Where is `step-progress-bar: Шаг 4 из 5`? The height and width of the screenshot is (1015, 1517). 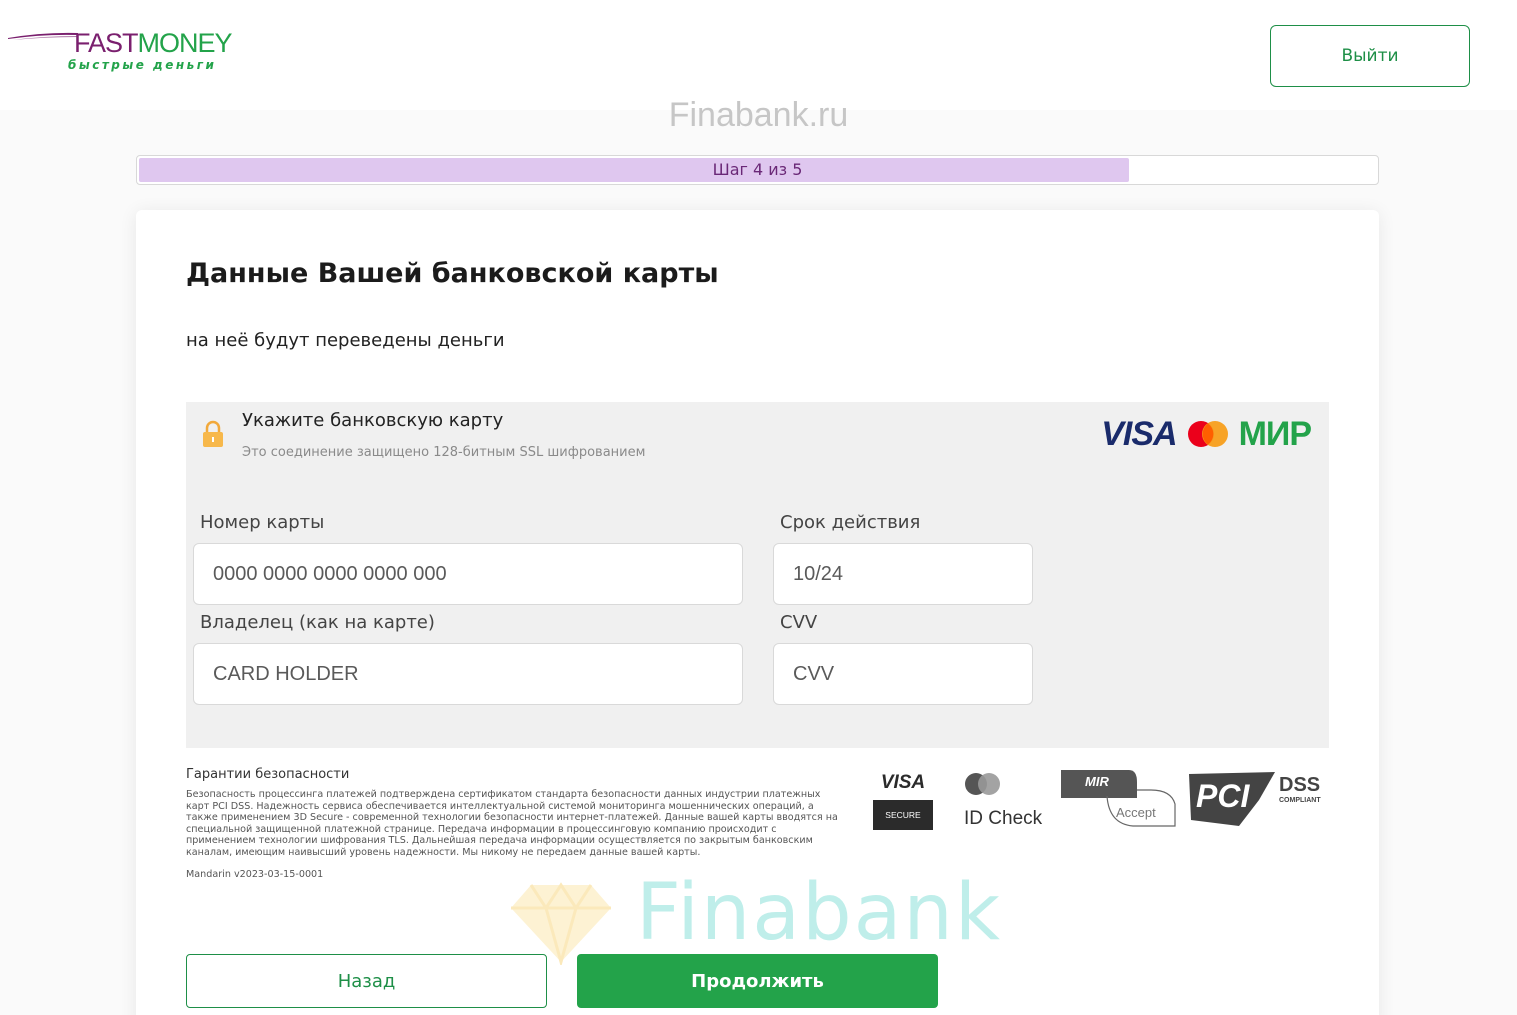 step-progress-bar: Шаг 4 из 5 is located at coordinates (757, 170).